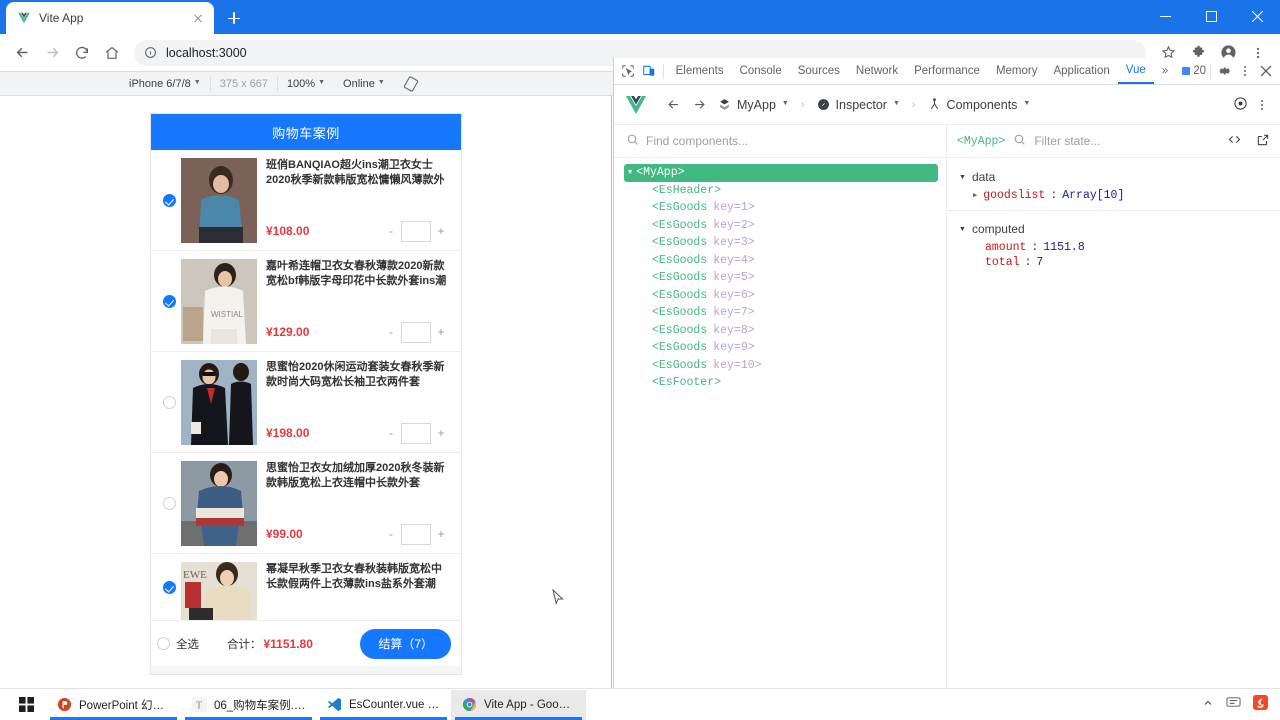  I want to click on tab-network: Network, so click(877, 71).